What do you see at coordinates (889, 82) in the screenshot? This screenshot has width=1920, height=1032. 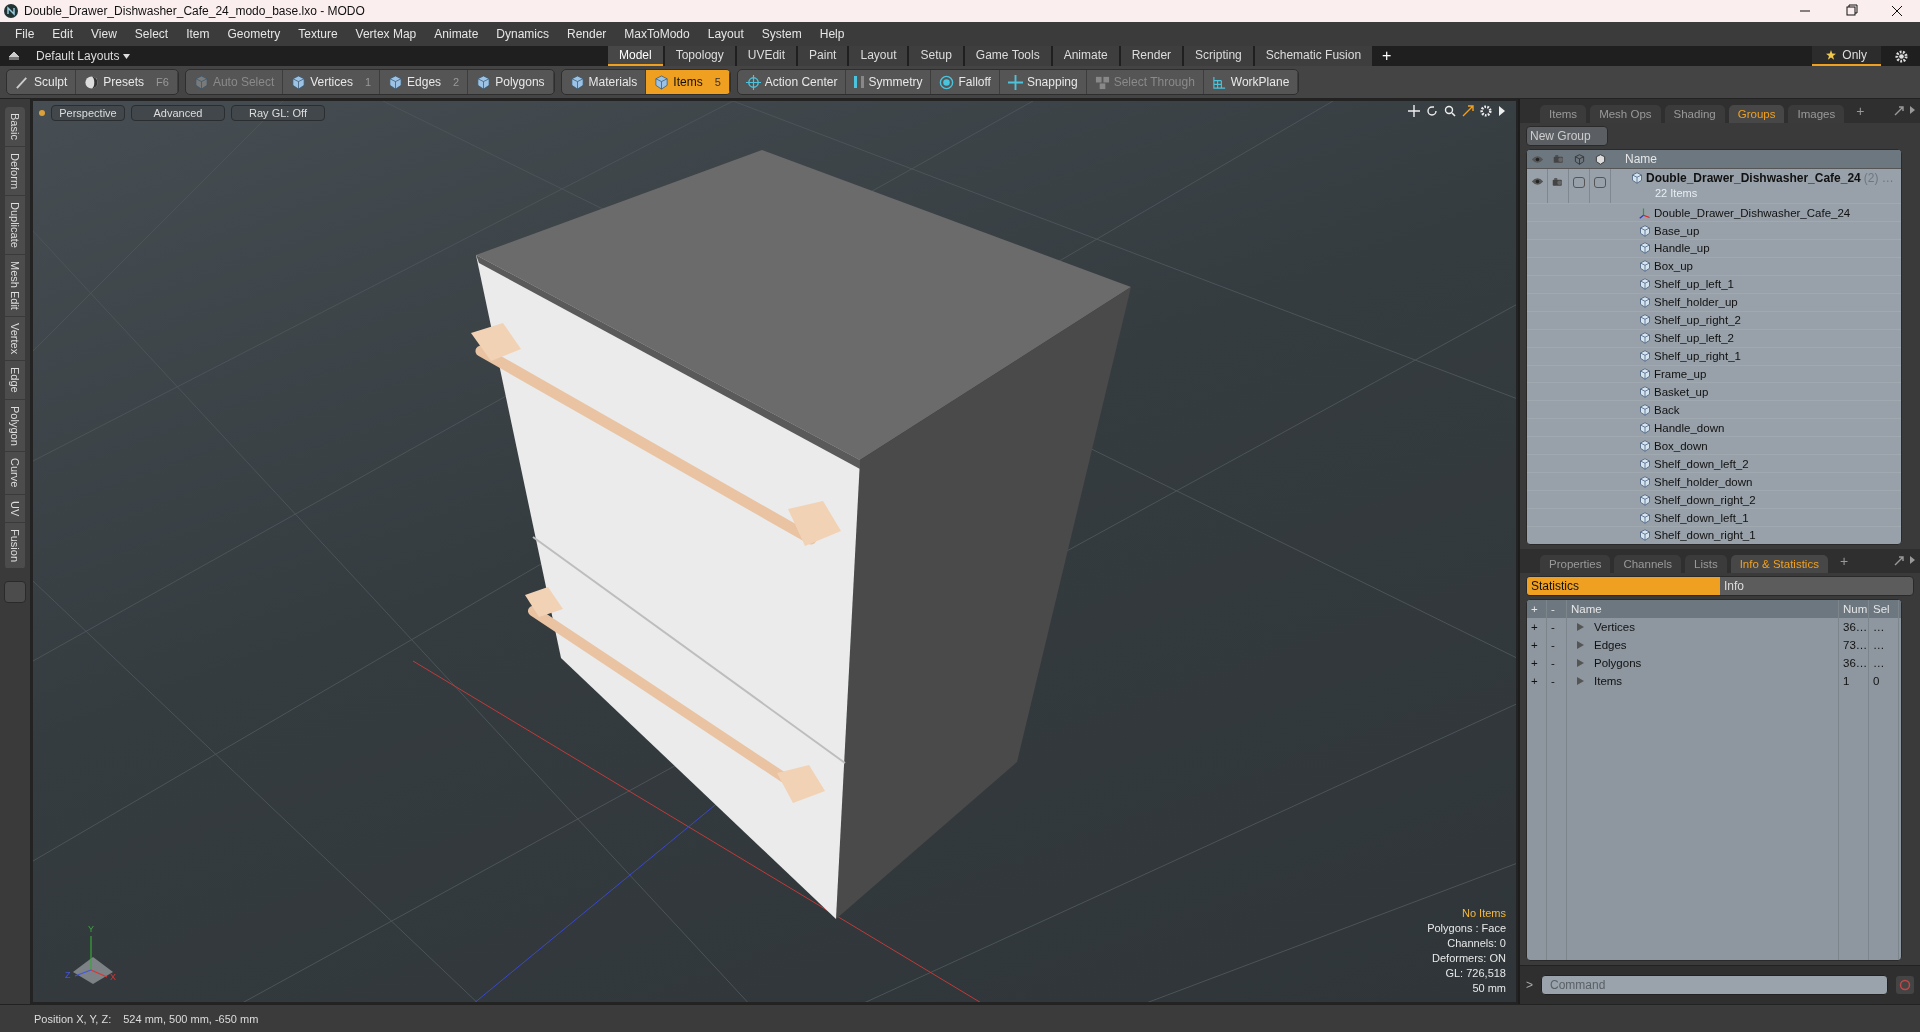 I see `tool-button: Symmetry` at bounding box center [889, 82].